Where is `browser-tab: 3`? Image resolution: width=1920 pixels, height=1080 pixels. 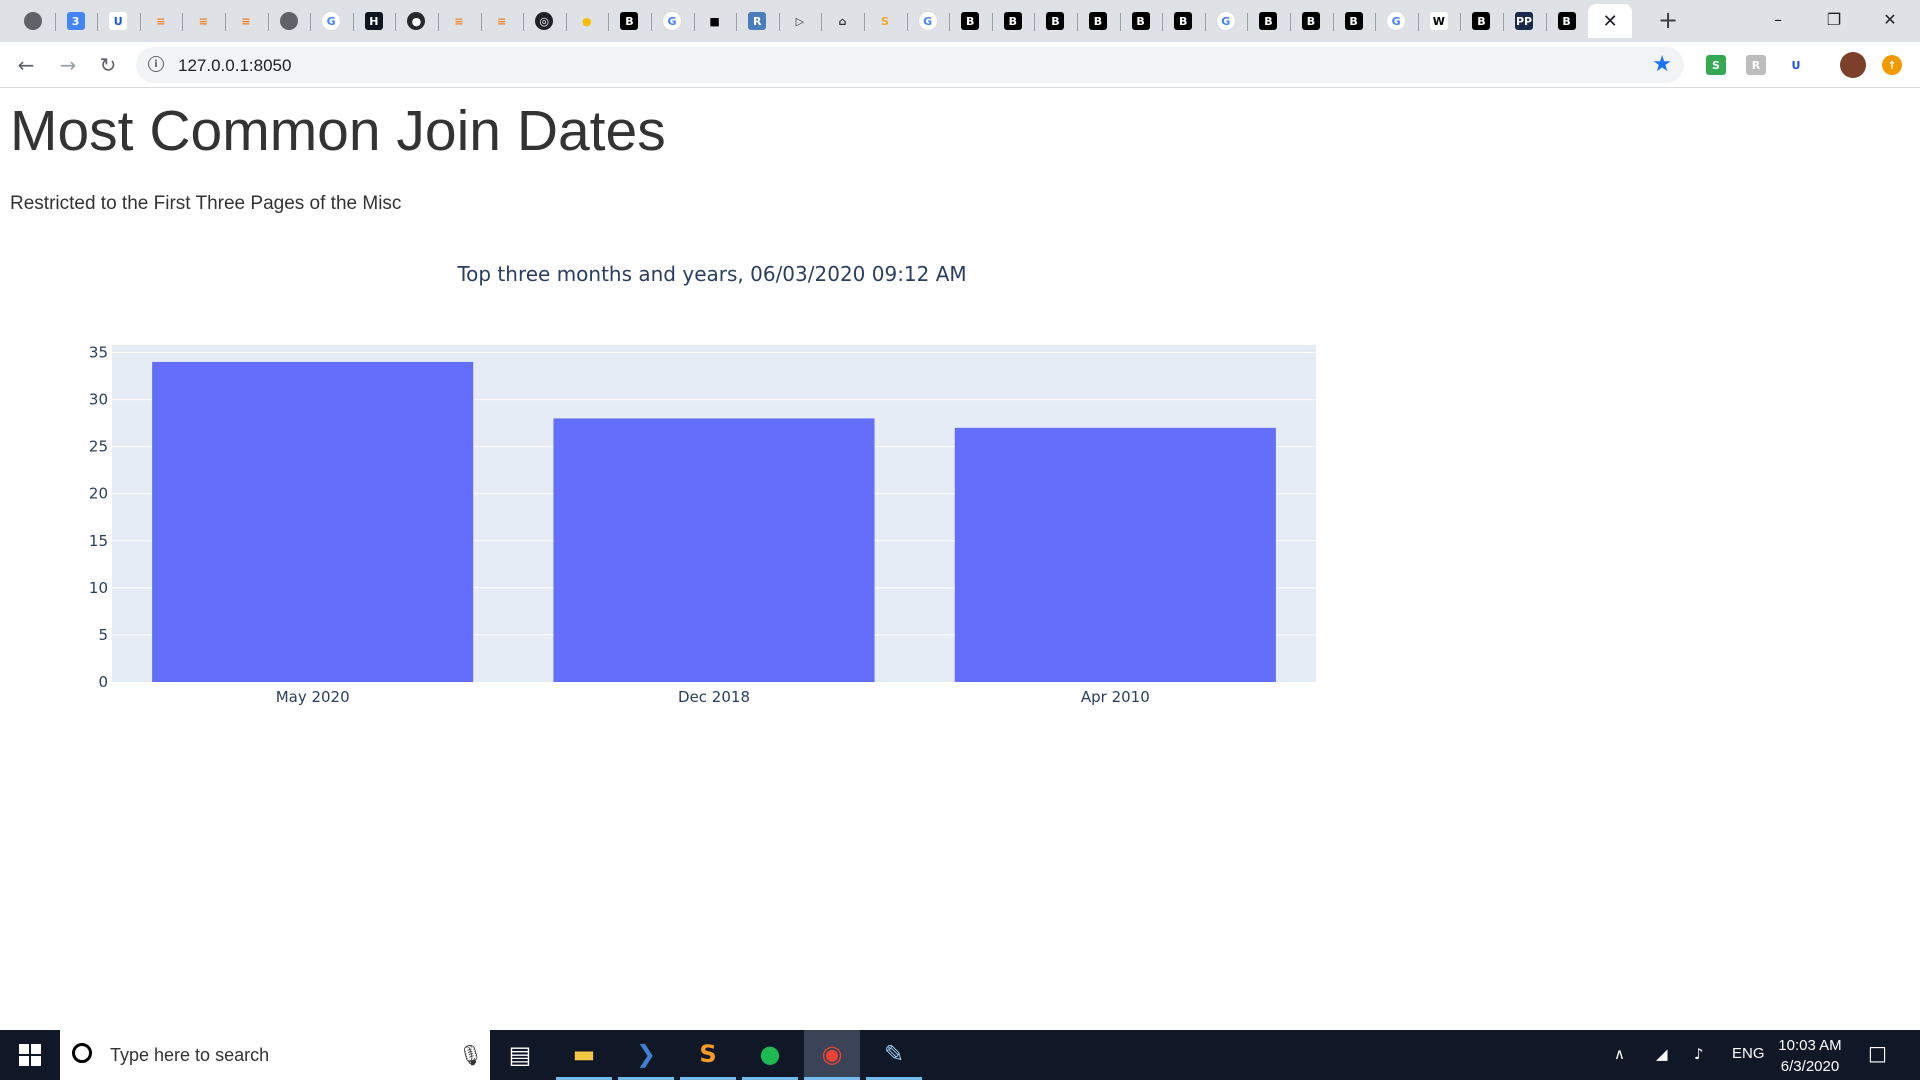
browser-tab: 3 is located at coordinates (75, 21).